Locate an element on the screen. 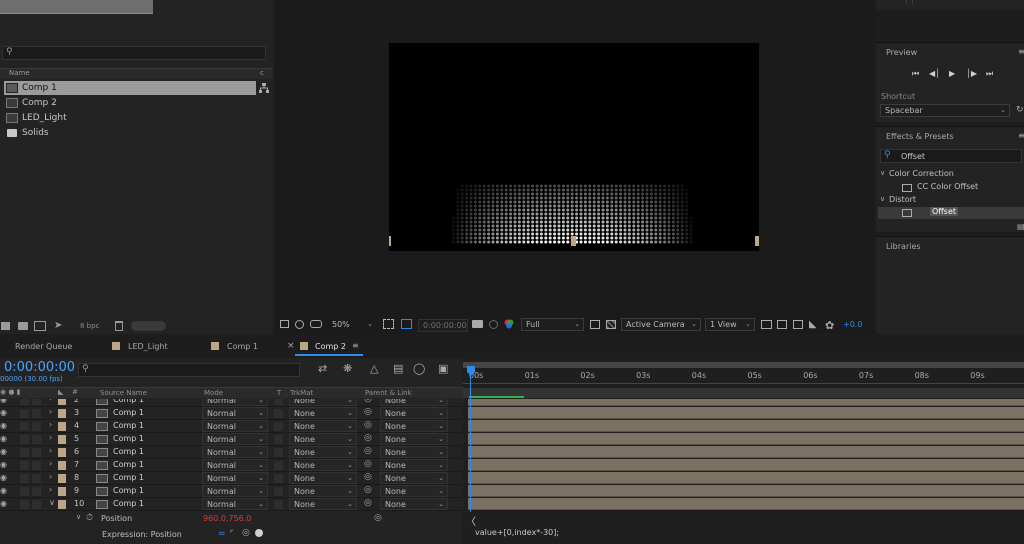  show-snapshot-icon is located at coordinates (493, 324).